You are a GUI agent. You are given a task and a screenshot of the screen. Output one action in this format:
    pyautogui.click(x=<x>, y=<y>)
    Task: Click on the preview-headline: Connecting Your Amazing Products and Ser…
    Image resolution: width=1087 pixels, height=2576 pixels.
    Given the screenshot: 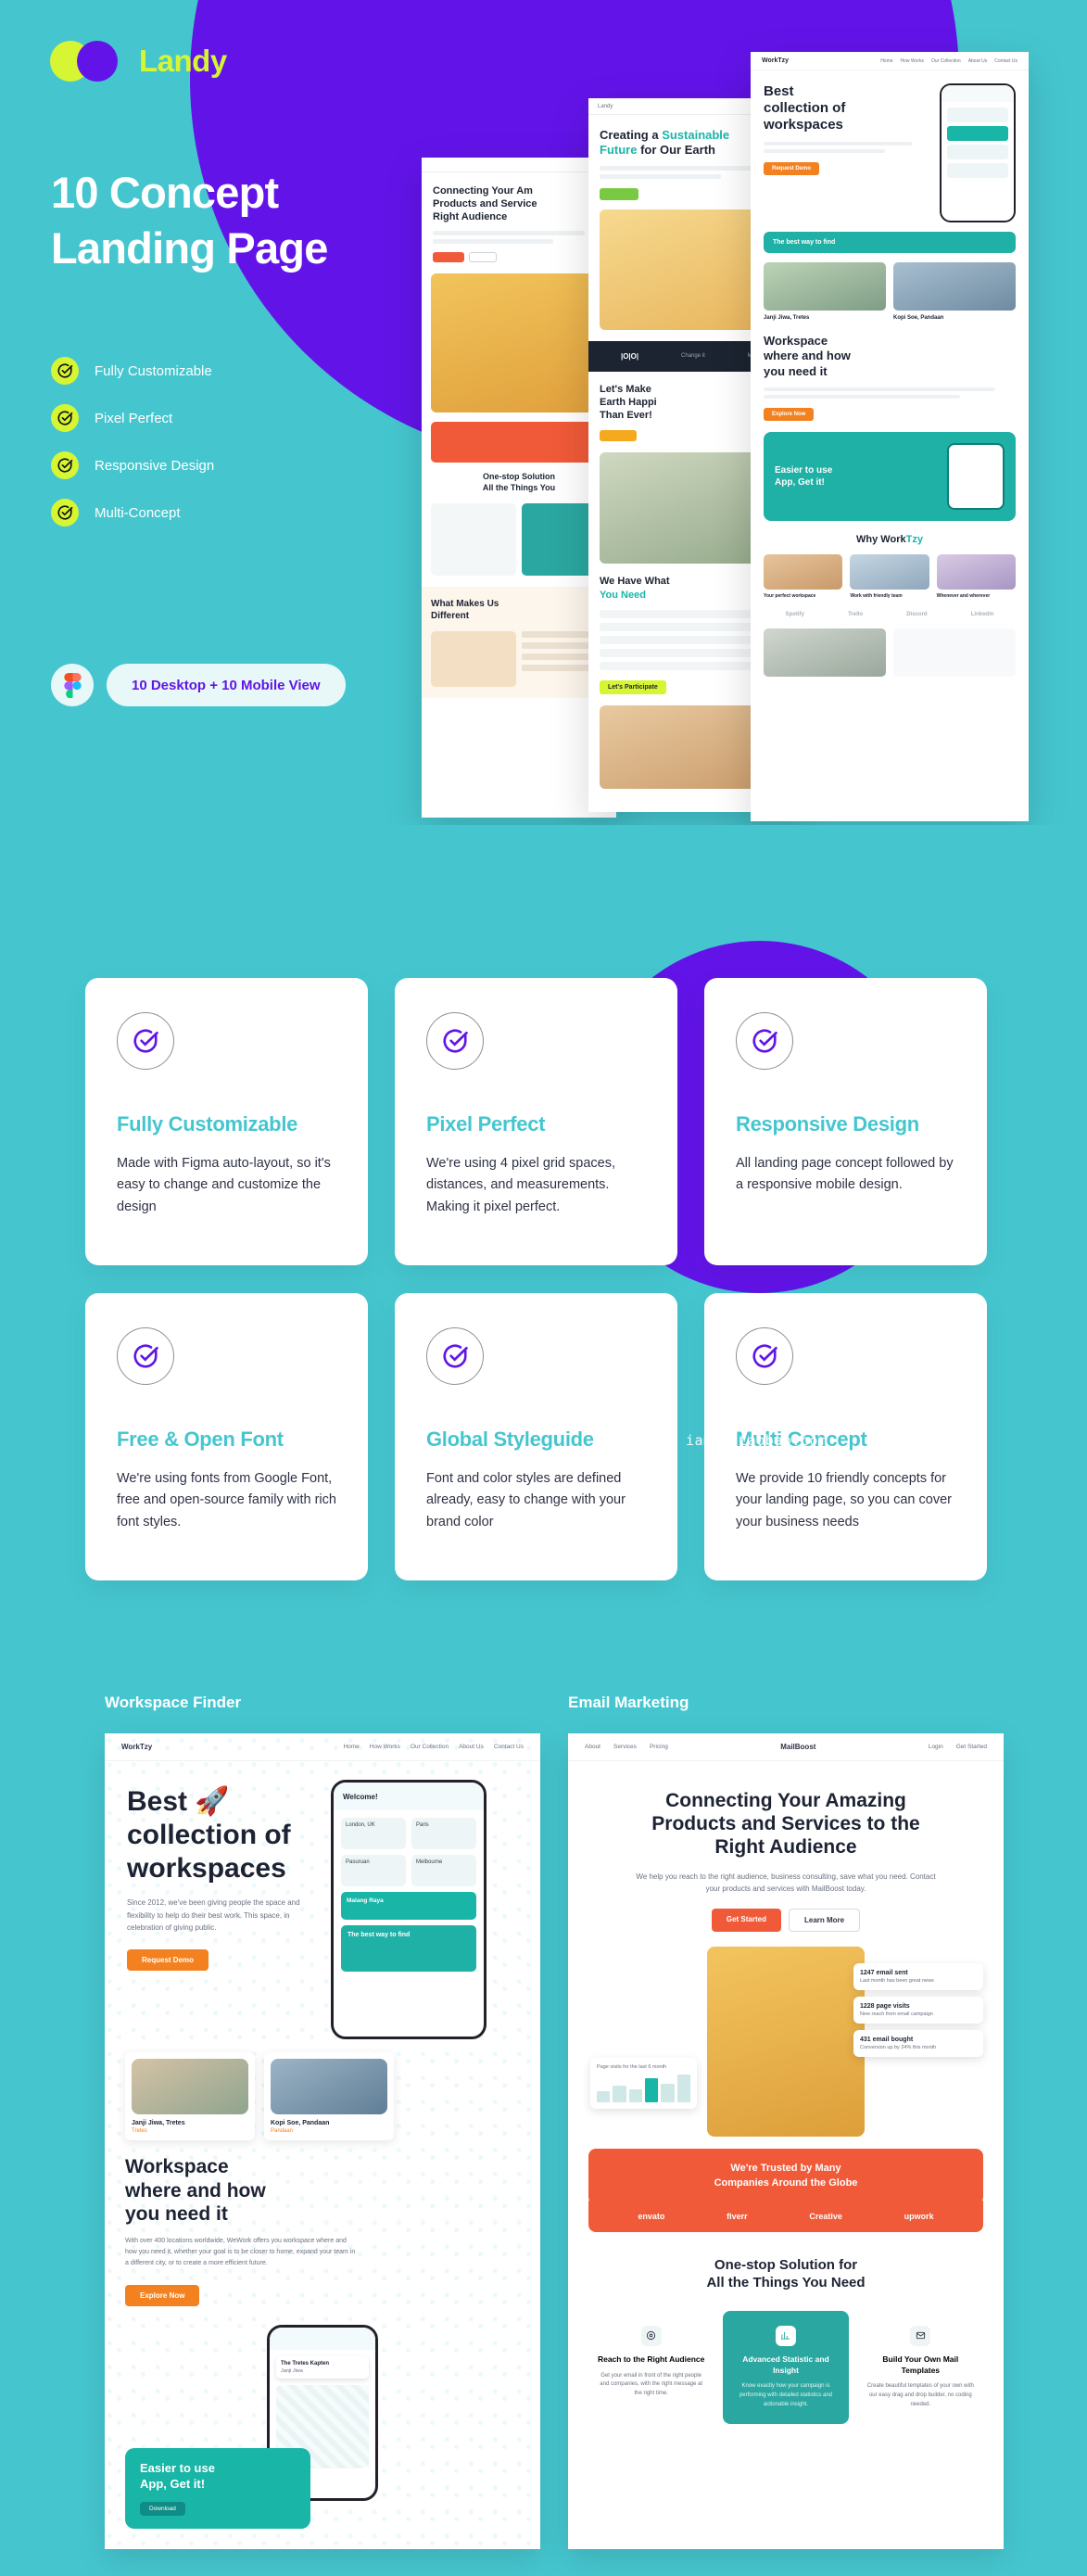 What is the action you would take?
    pyautogui.click(x=786, y=1810)
    